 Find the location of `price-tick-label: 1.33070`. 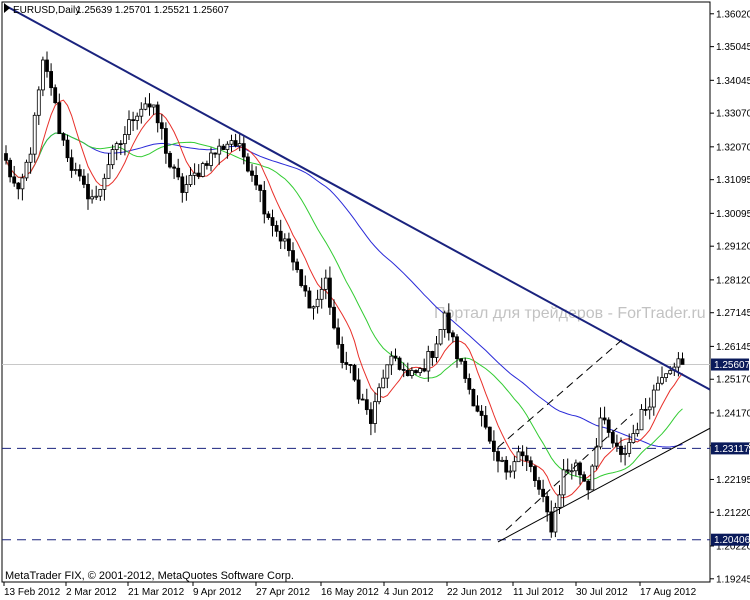

price-tick-label: 1.33070 is located at coordinates (733, 114).